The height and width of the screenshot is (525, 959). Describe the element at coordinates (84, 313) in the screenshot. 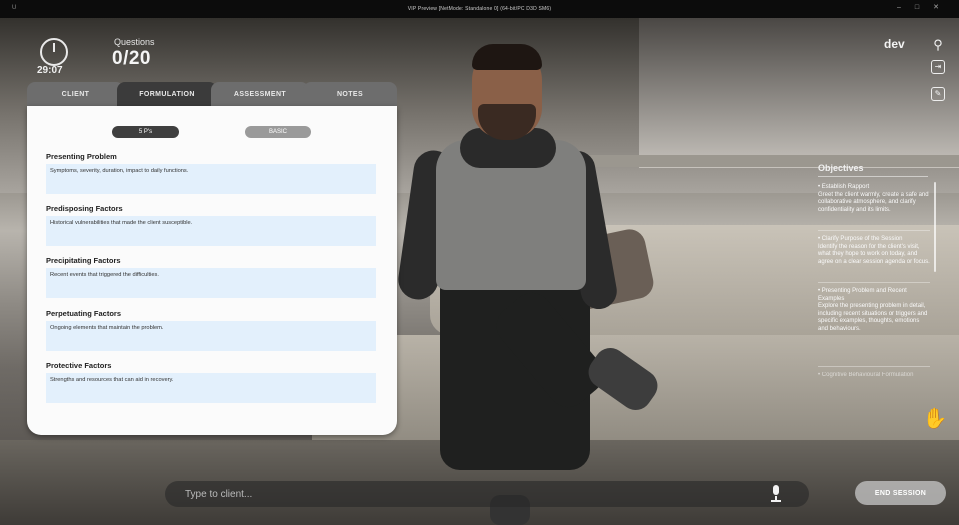

I see `perpetuating-factors-title: Perpetuating Factors` at that location.